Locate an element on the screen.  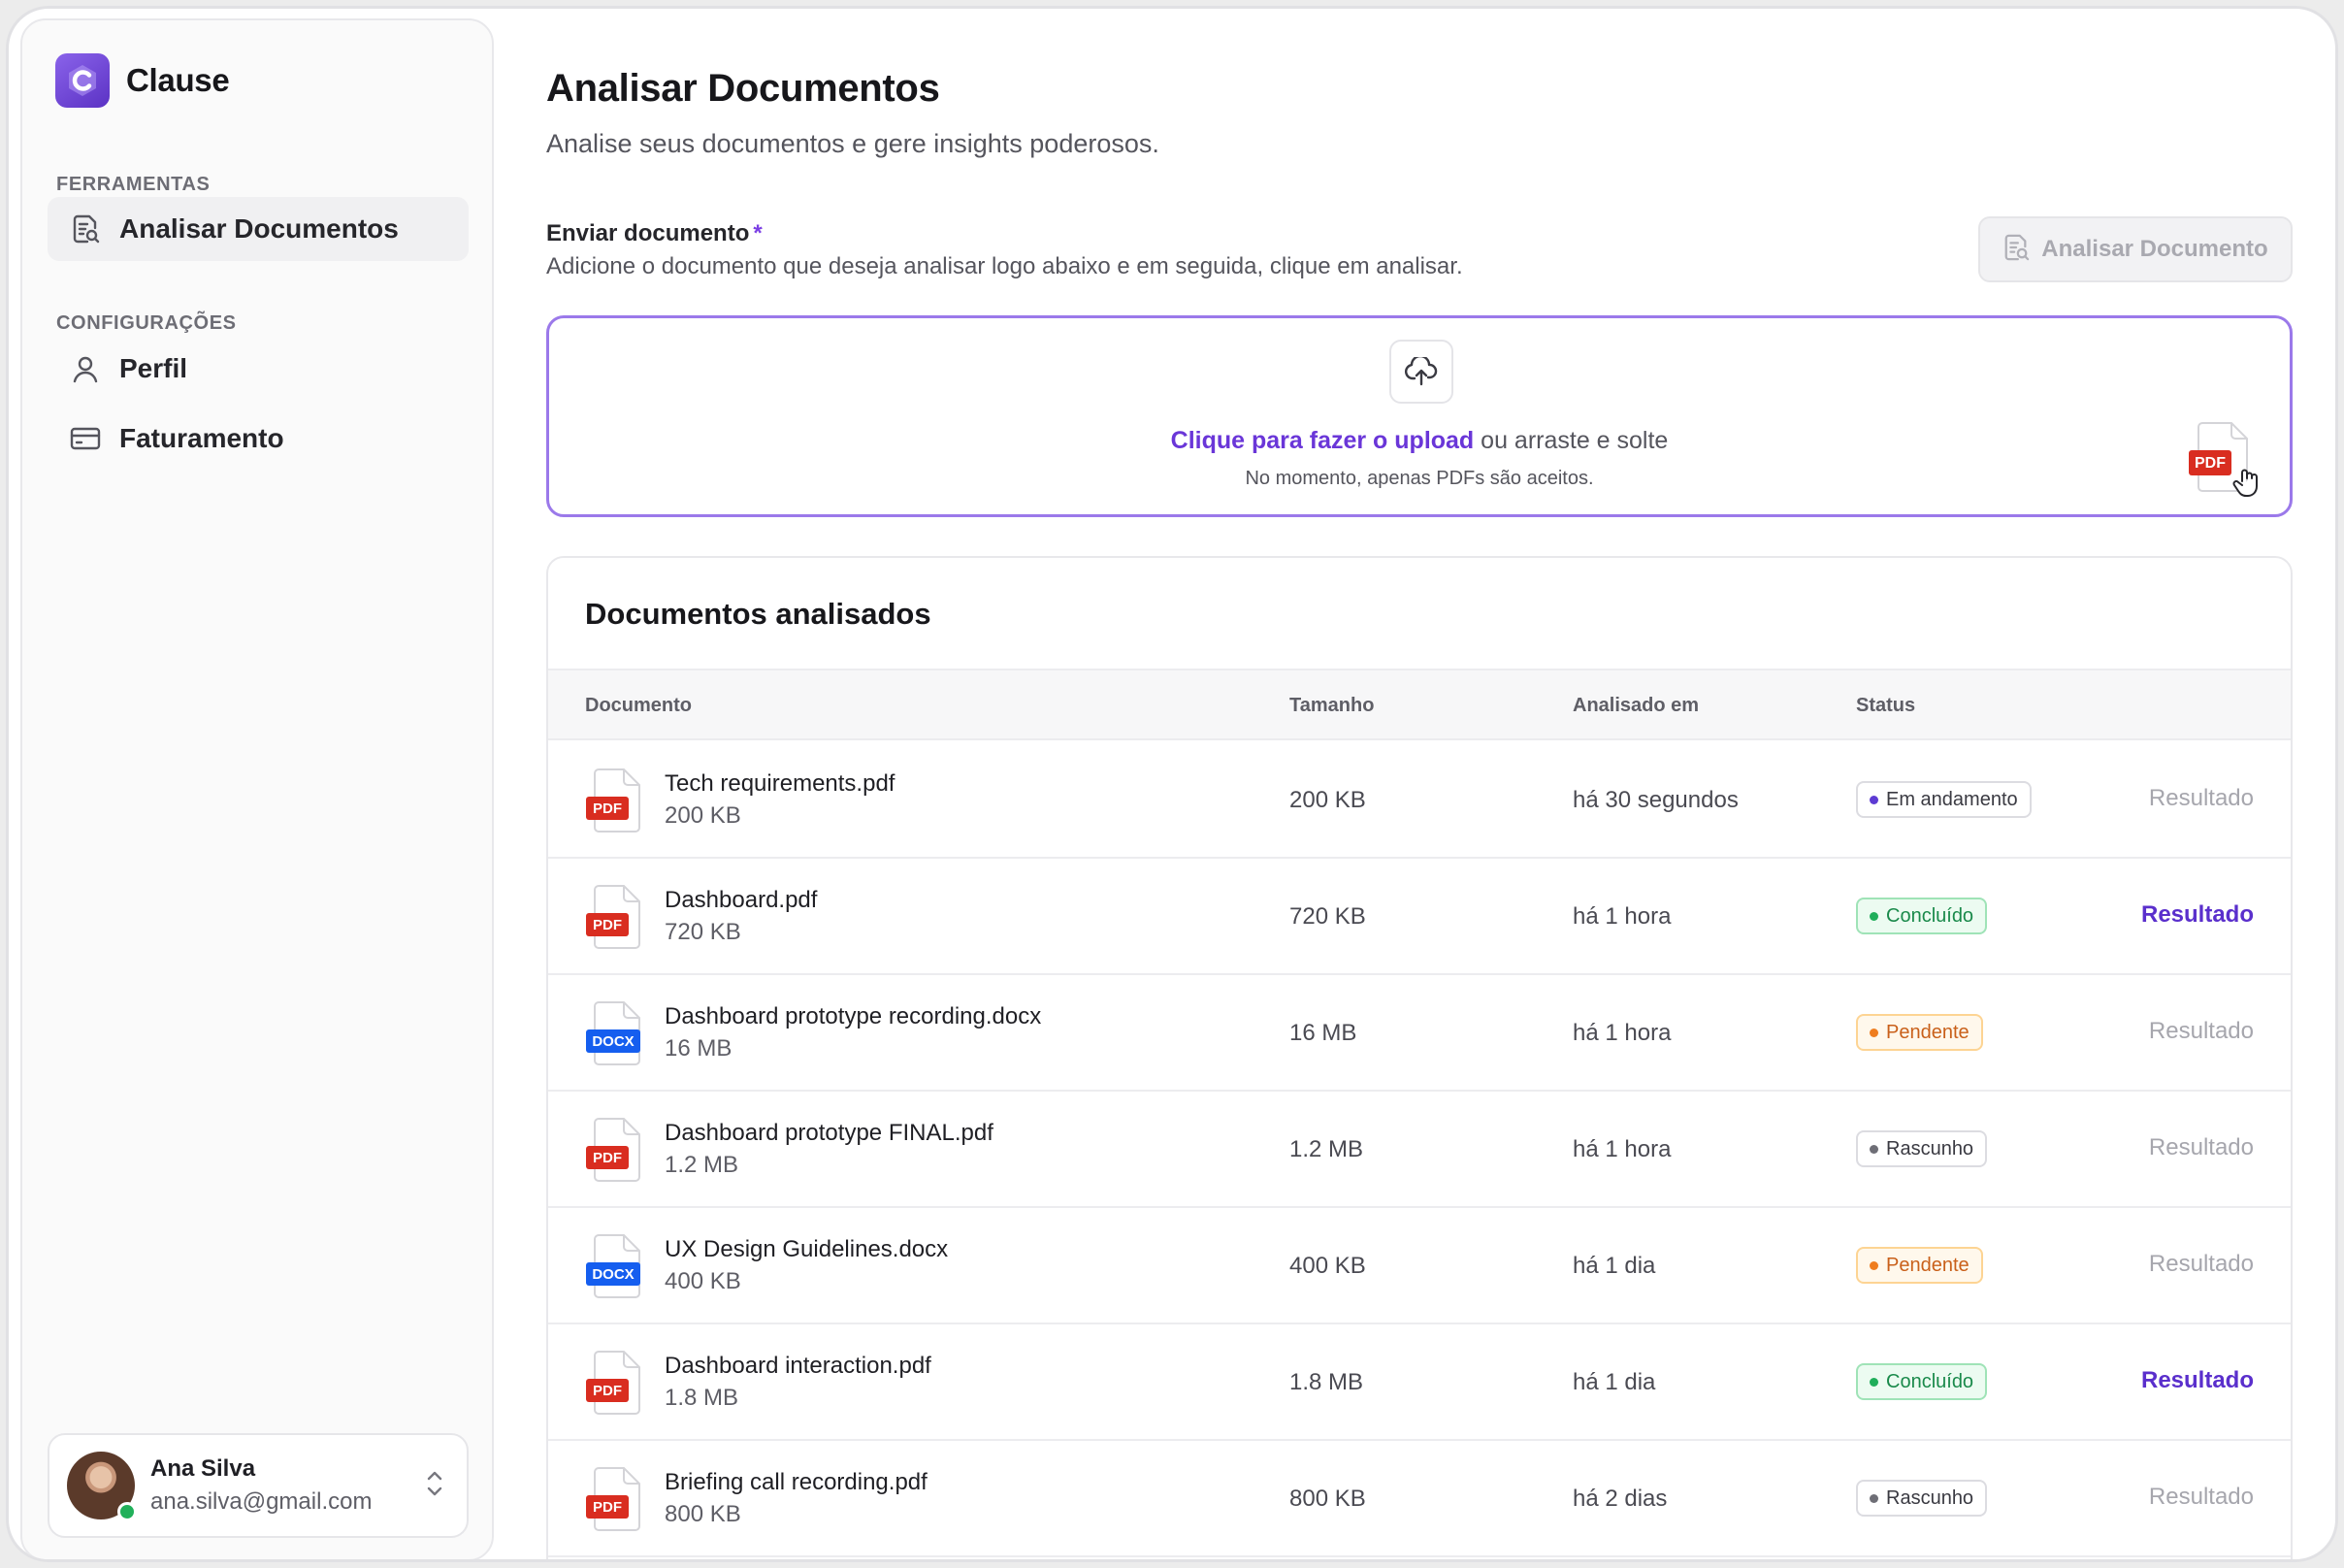
file-name: Briefing call recording.pdf is located at coordinates (796, 1482).